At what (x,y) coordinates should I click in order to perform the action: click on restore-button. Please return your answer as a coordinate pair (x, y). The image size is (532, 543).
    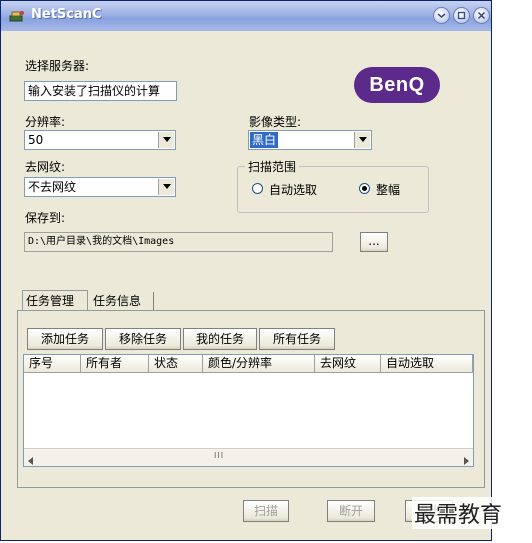
    Looking at the image, I should click on (461, 15).